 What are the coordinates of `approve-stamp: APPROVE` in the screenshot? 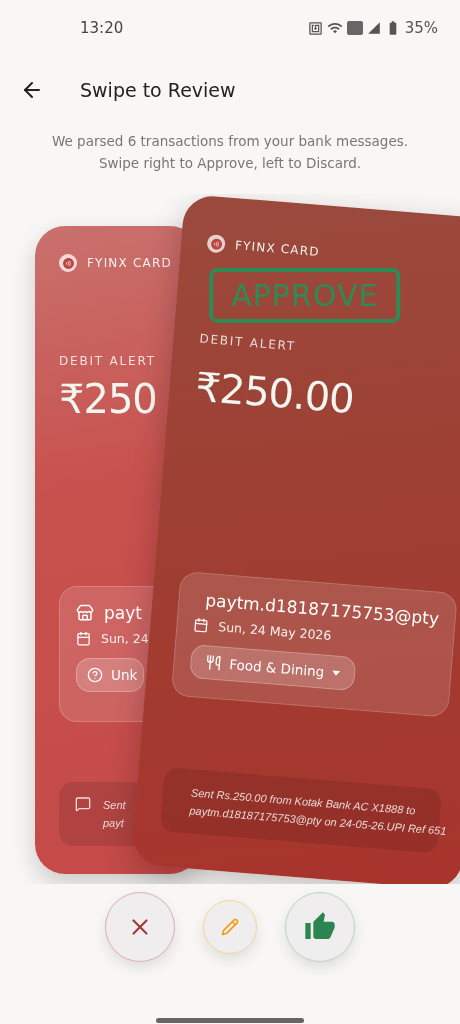 It's located at (305, 295).